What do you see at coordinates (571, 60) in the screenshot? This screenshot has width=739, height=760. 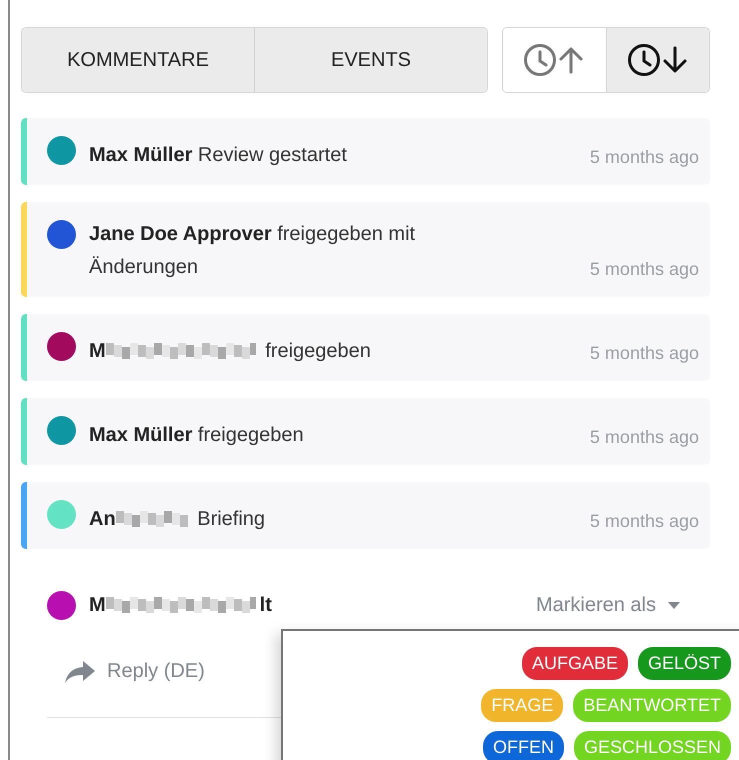 I see `arrow-up-icon` at bounding box center [571, 60].